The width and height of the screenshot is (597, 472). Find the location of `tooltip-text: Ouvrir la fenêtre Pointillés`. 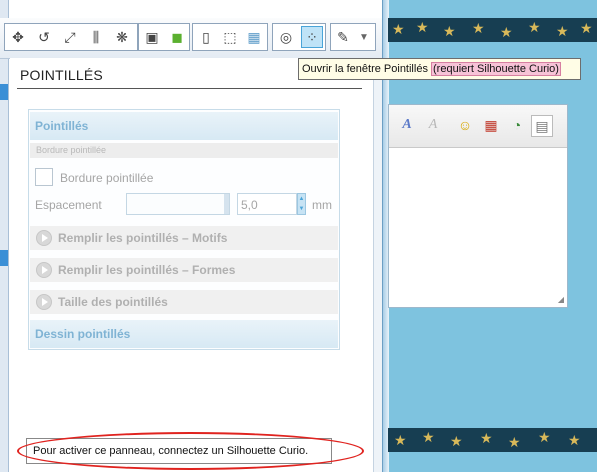

tooltip-text: Ouvrir la fenêtre Pointillés is located at coordinates (365, 69).